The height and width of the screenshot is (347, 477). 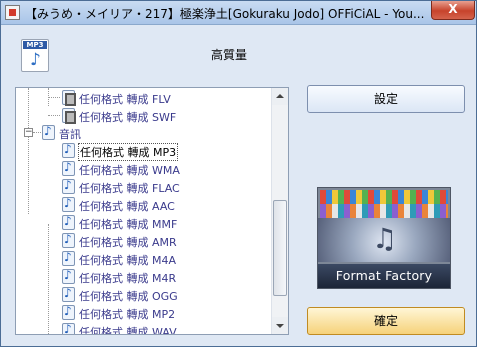 I want to click on tree-item-label: 任何格式 轉成 FLAC, so click(x=129, y=188).